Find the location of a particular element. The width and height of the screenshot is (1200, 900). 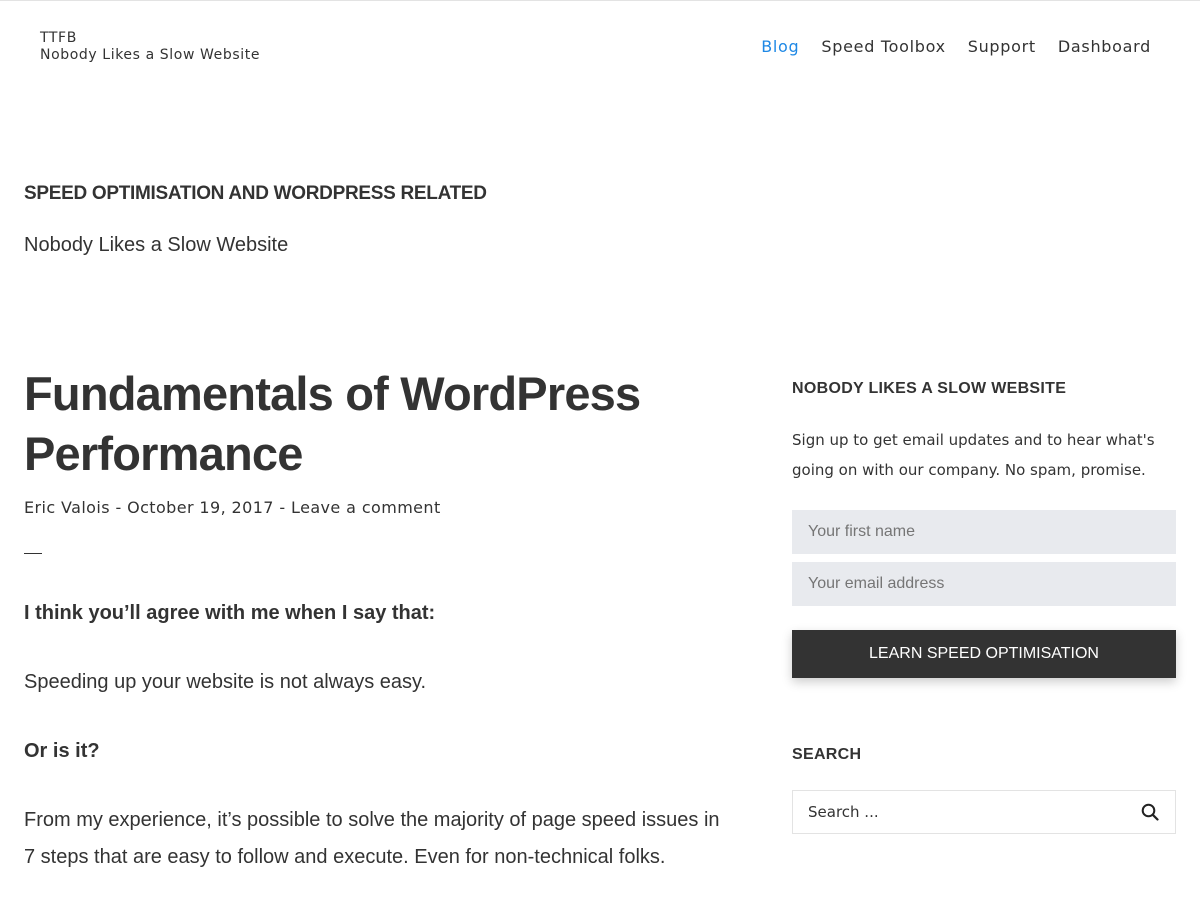

site-branding: TTFB Nobody Likes a Slow Website is located at coordinates (150, 47).